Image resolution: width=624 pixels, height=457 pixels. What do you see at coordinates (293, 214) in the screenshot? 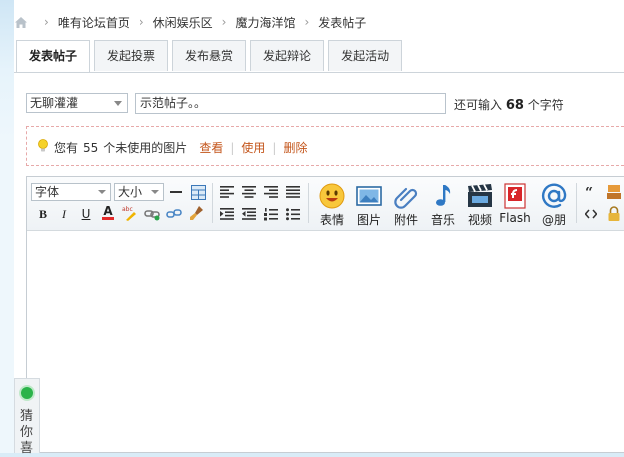
I see `unordered-list-icon` at bounding box center [293, 214].